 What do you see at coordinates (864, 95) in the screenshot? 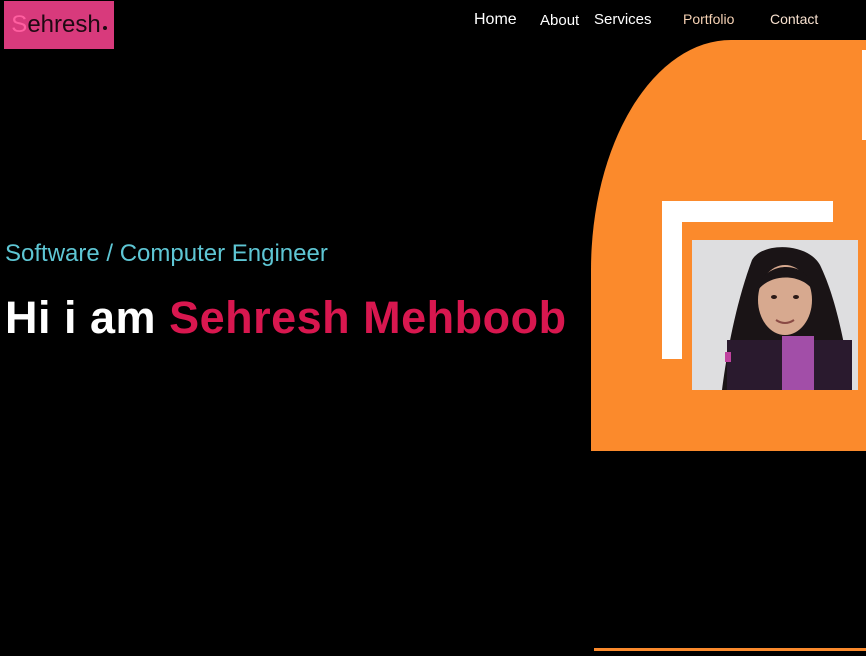
I see `blob-edge-highlight` at bounding box center [864, 95].